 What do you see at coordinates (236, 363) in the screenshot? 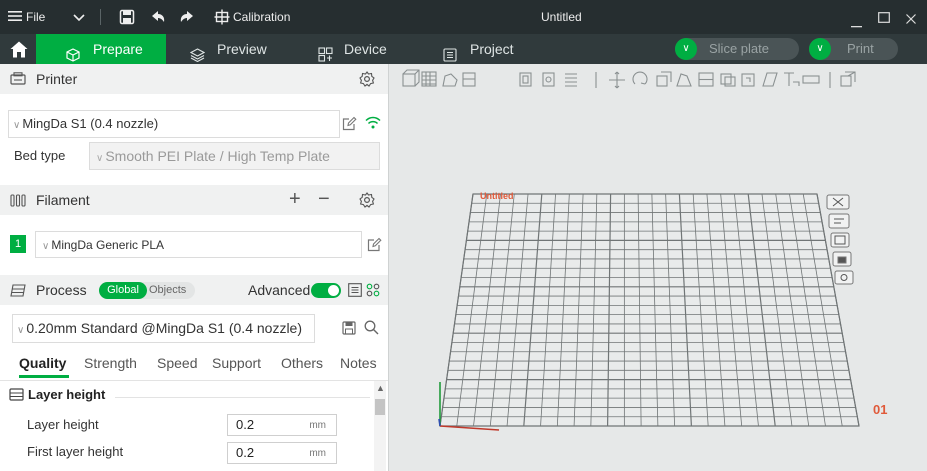
I see `tab-support: Support` at bounding box center [236, 363].